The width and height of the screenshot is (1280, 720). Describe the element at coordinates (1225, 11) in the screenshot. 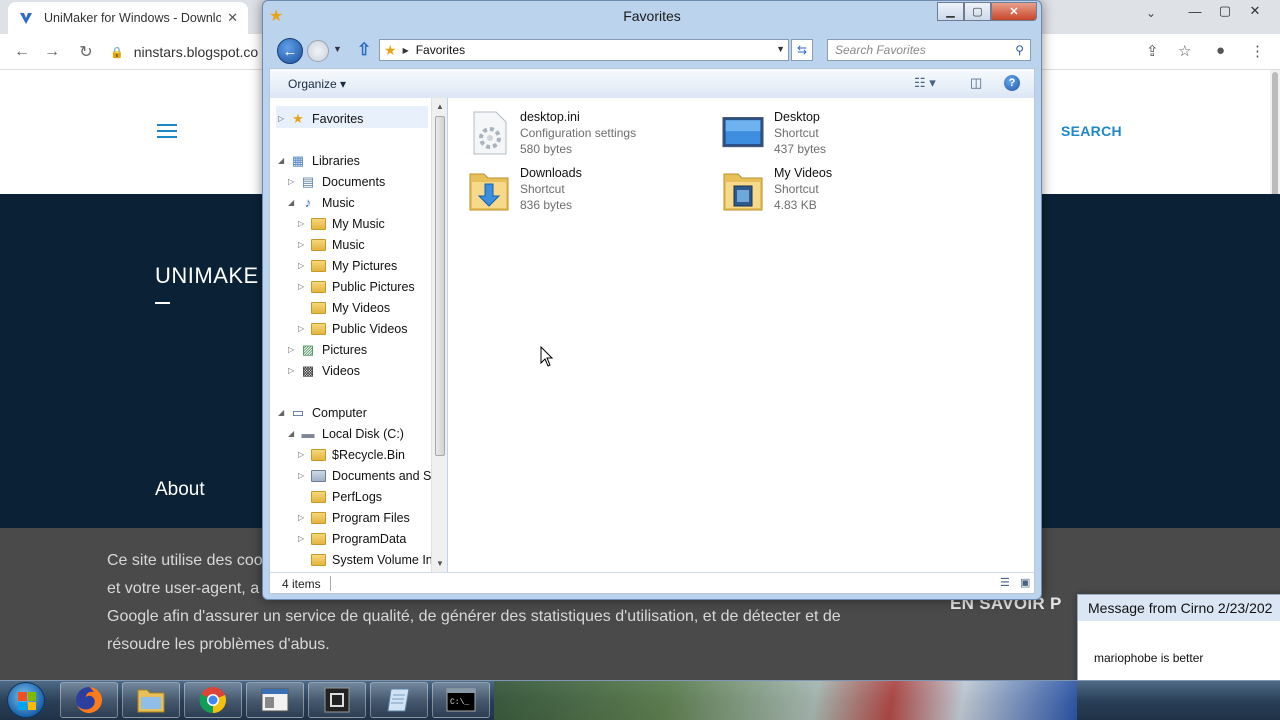

I see `browser-maximize-button: ▢` at that location.